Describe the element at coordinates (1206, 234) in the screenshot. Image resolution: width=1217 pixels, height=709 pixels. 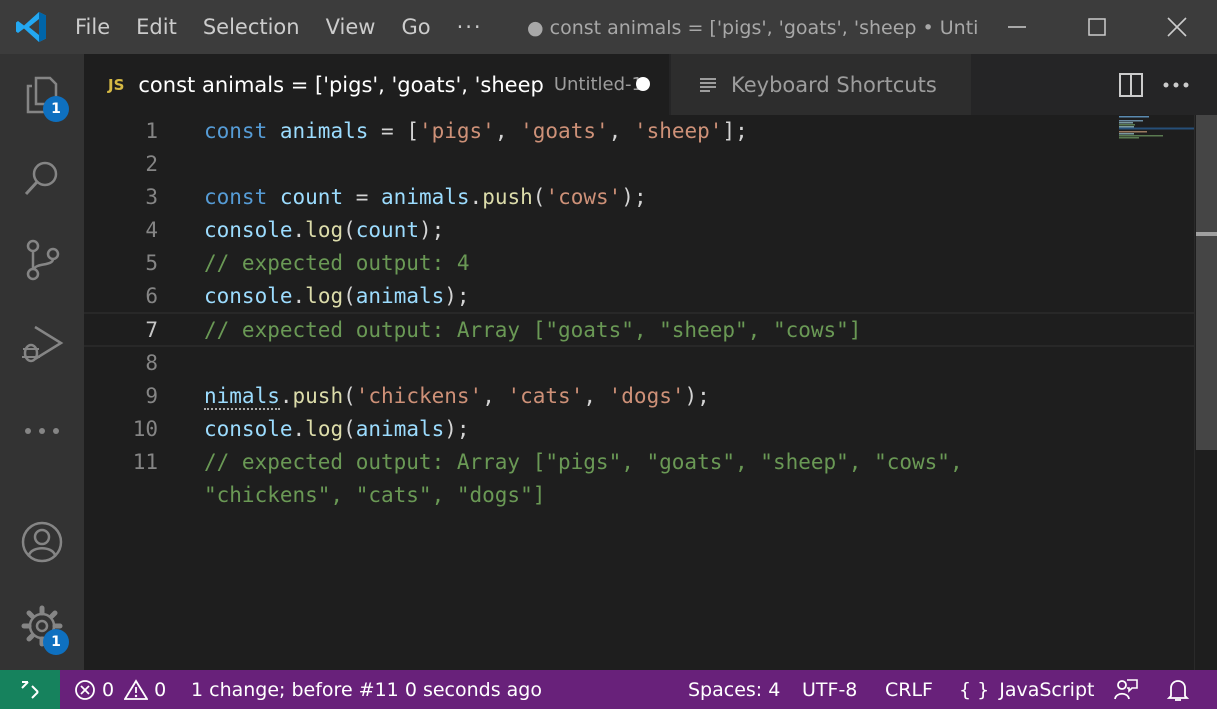
I see `scrollbar-cursor-marker` at that location.